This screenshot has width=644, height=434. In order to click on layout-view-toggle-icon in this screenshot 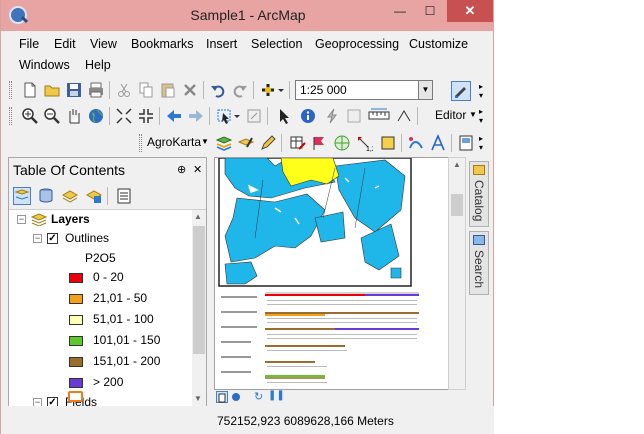, I will do `click(222, 397)`.